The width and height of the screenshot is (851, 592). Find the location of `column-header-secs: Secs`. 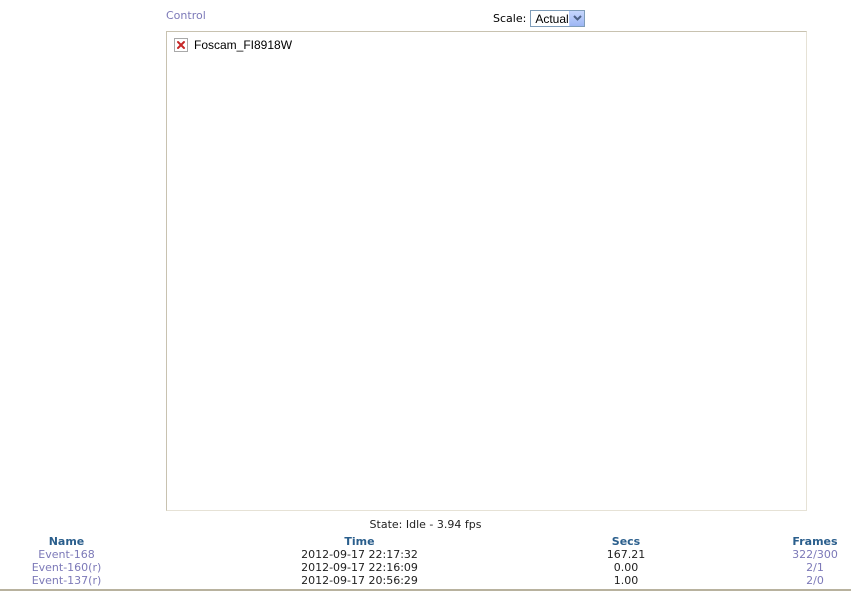

column-header-secs: Secs is located at coordinates (626, 541).